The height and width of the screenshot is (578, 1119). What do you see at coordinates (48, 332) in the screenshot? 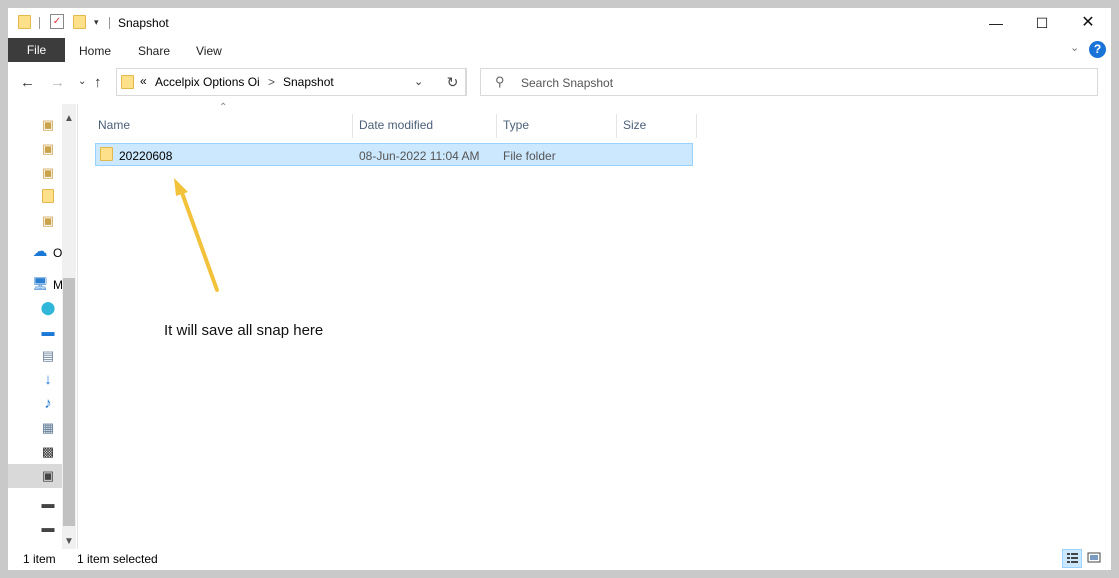
I see `desktop-icon: ▬` at bounding box center [48, 332].